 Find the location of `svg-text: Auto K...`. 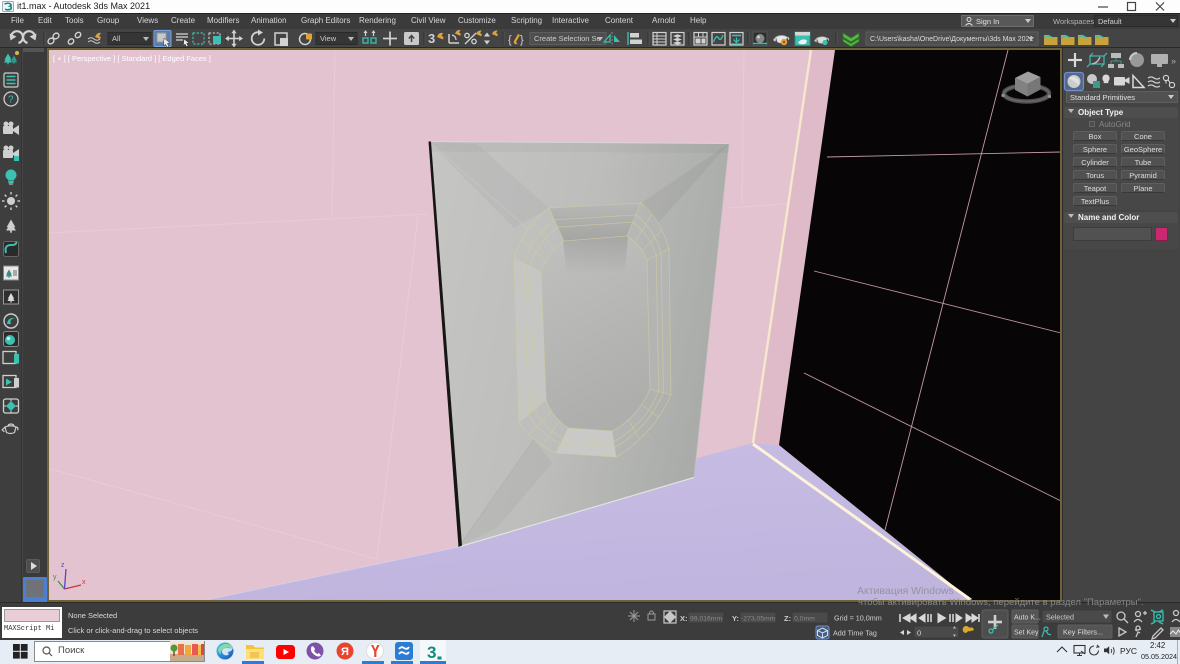

svg-text: Auto K... is located at coordinates (1027, 618).